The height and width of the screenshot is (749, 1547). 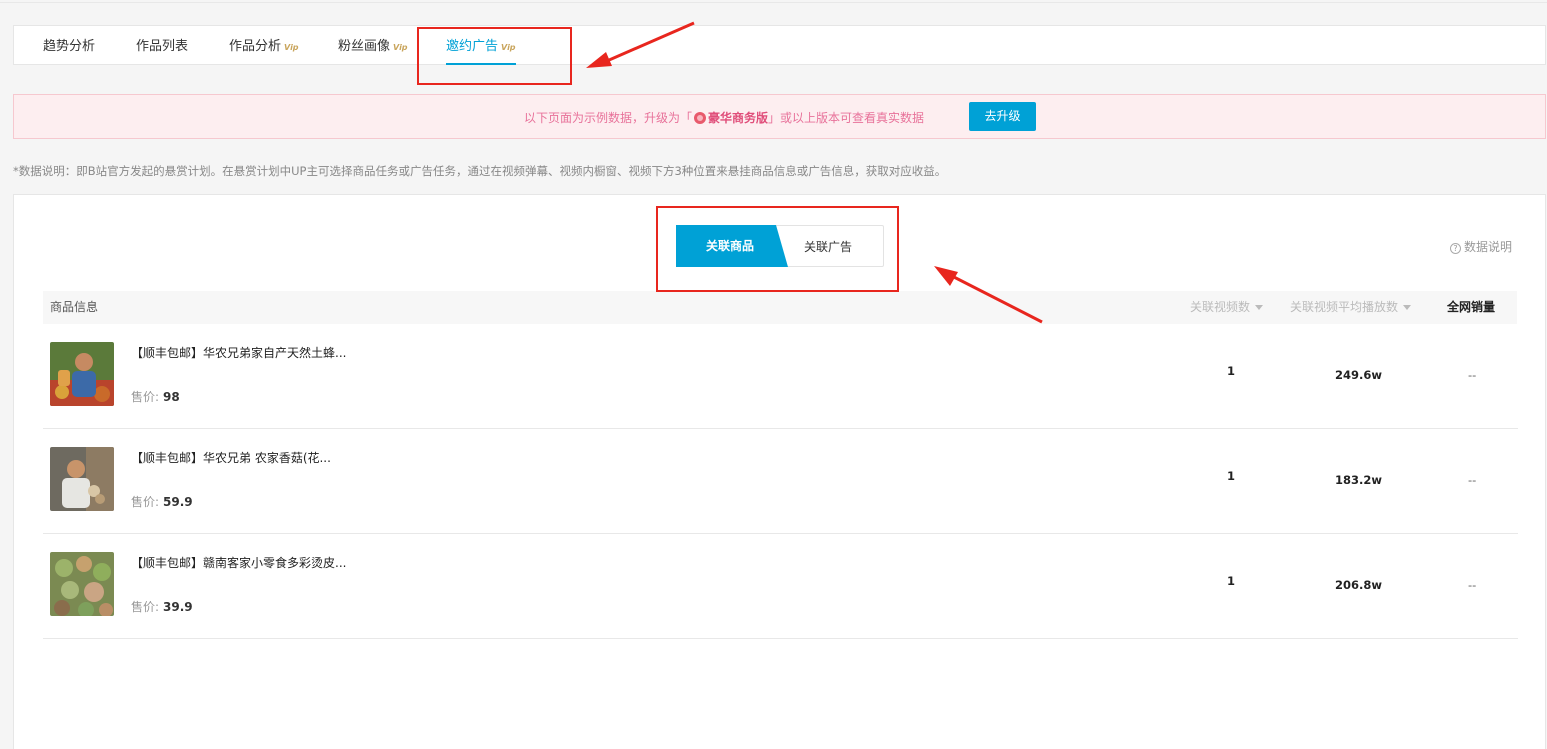 I want to click on tab-works-analysis: 作品分析 Vip, so click(x=264, y=46).